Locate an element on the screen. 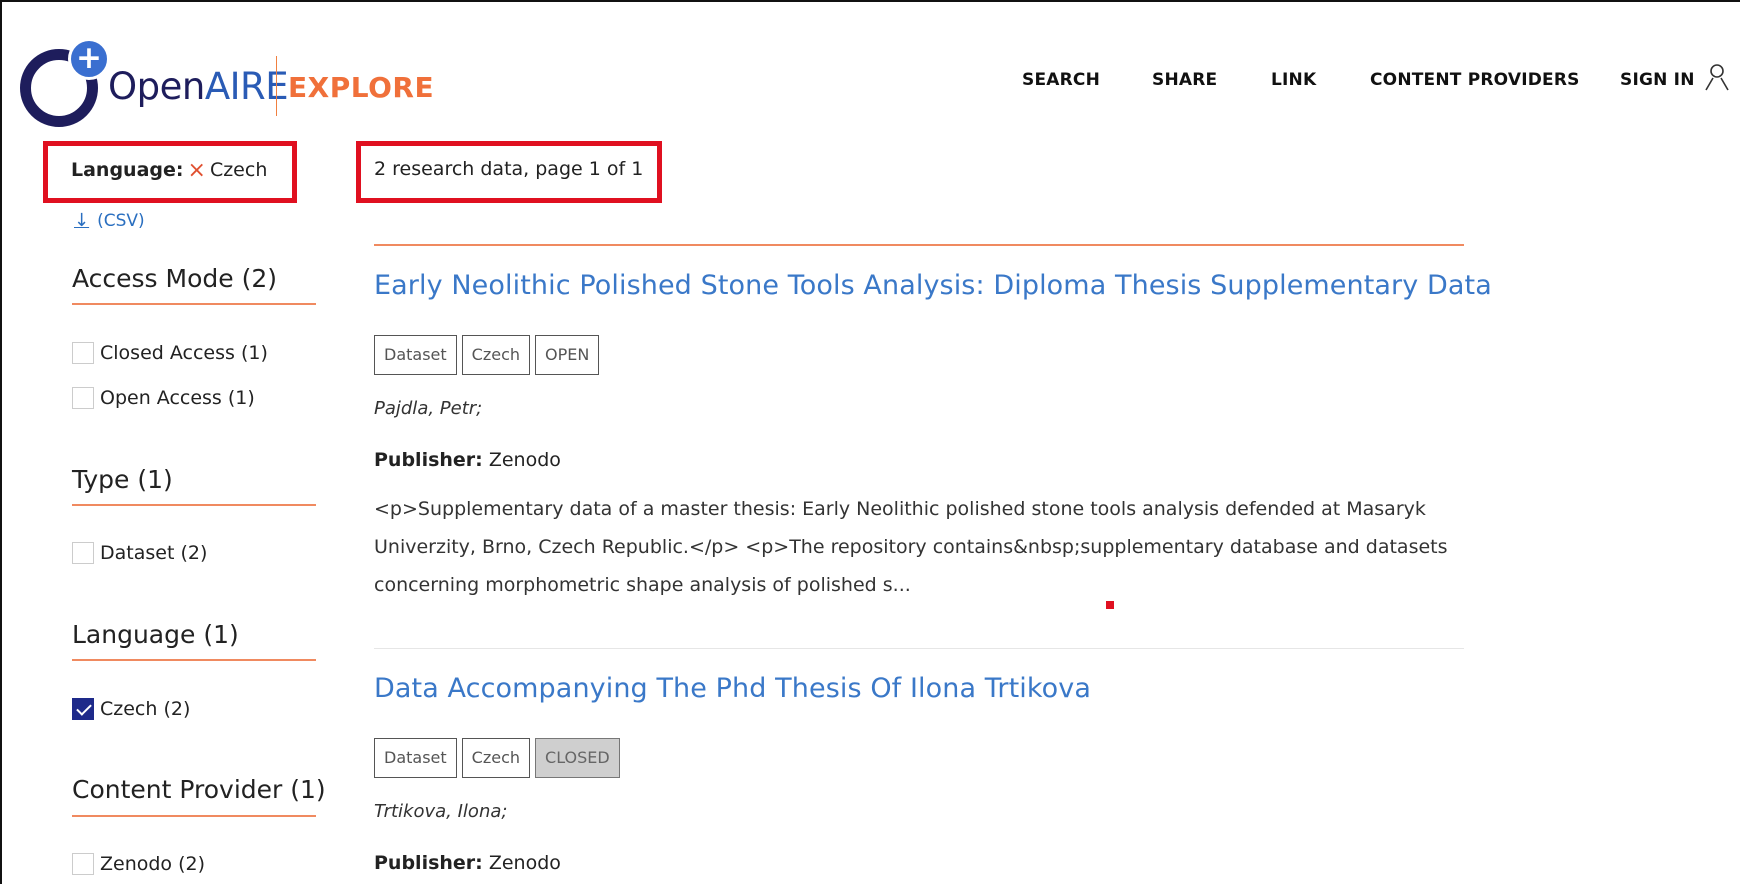 This screenshot has height=884, width=1740. download-csv-link: ↓ (CSV) is located at coordinates (109, 220).